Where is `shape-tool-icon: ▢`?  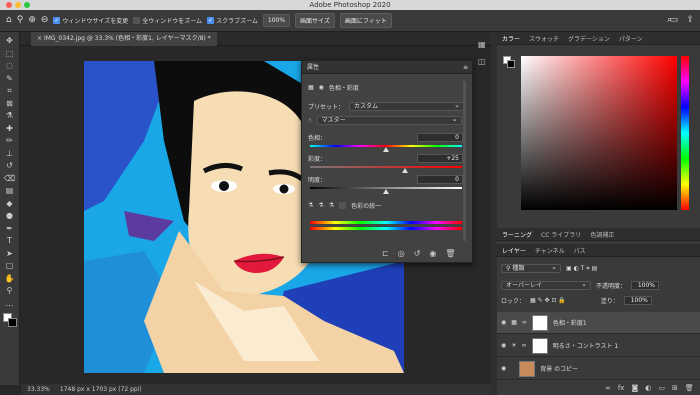
shape-tool-icon: ▢ is located at coordinates (10, 265).